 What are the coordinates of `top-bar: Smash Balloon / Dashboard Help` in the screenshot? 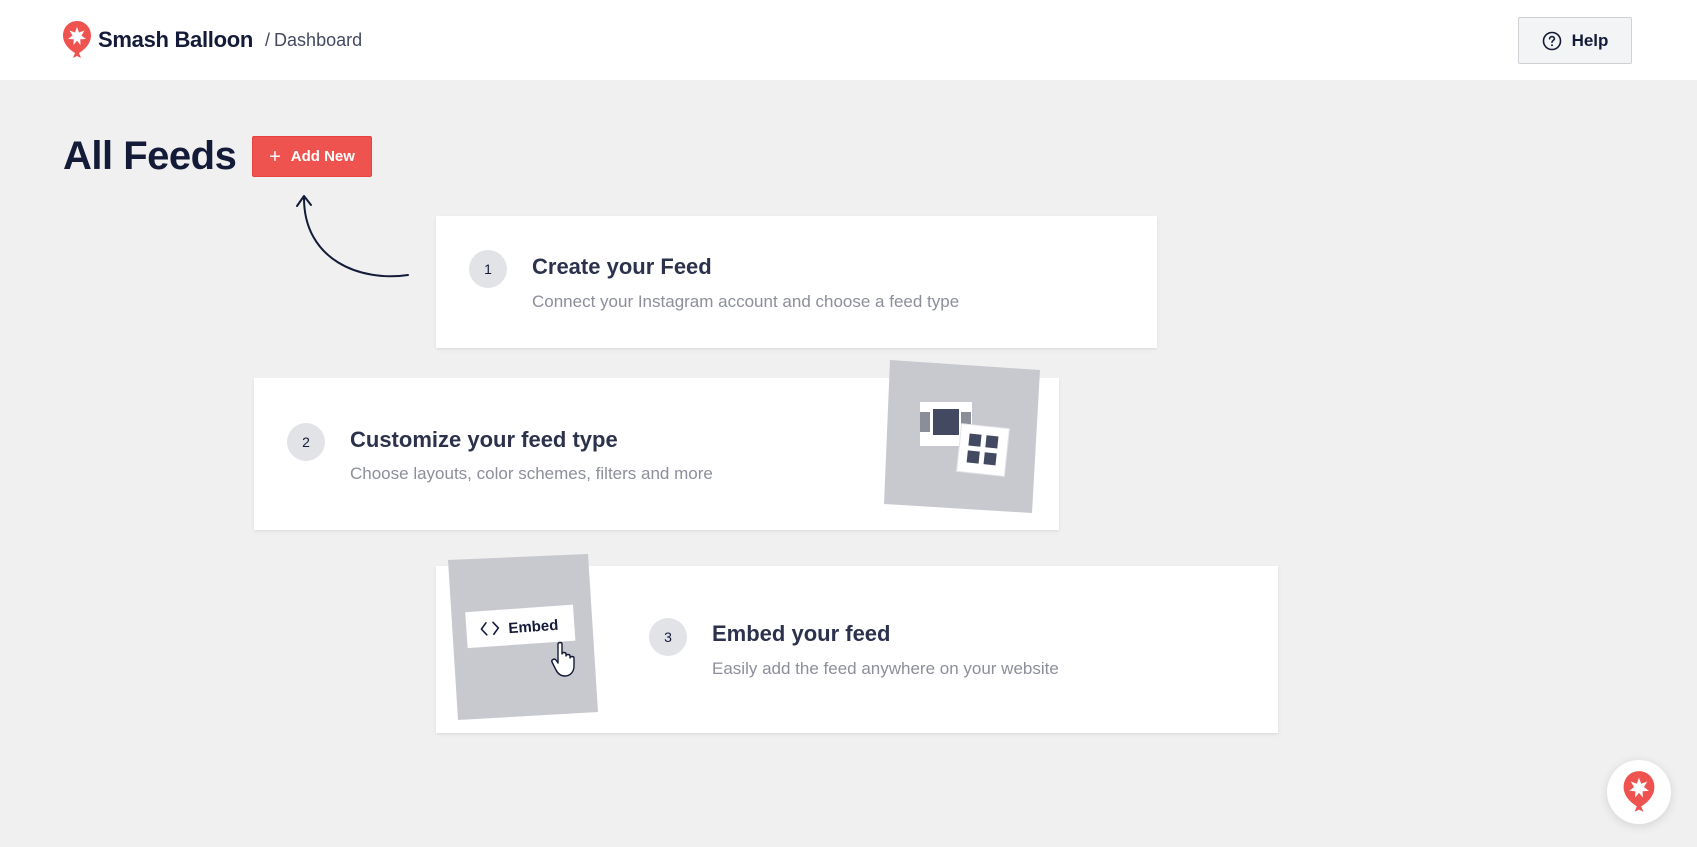 It's located at (848, 40).